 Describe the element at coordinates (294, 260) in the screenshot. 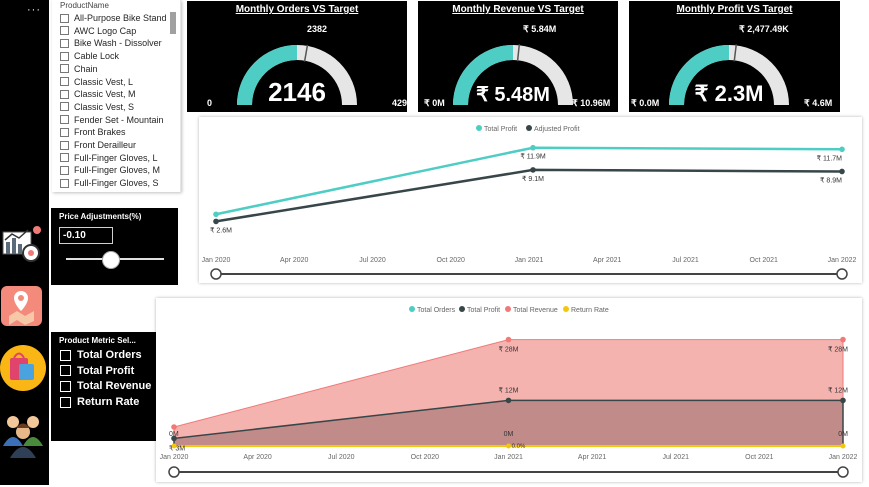

I see `x-tick-label: Apr 2020` at that location.